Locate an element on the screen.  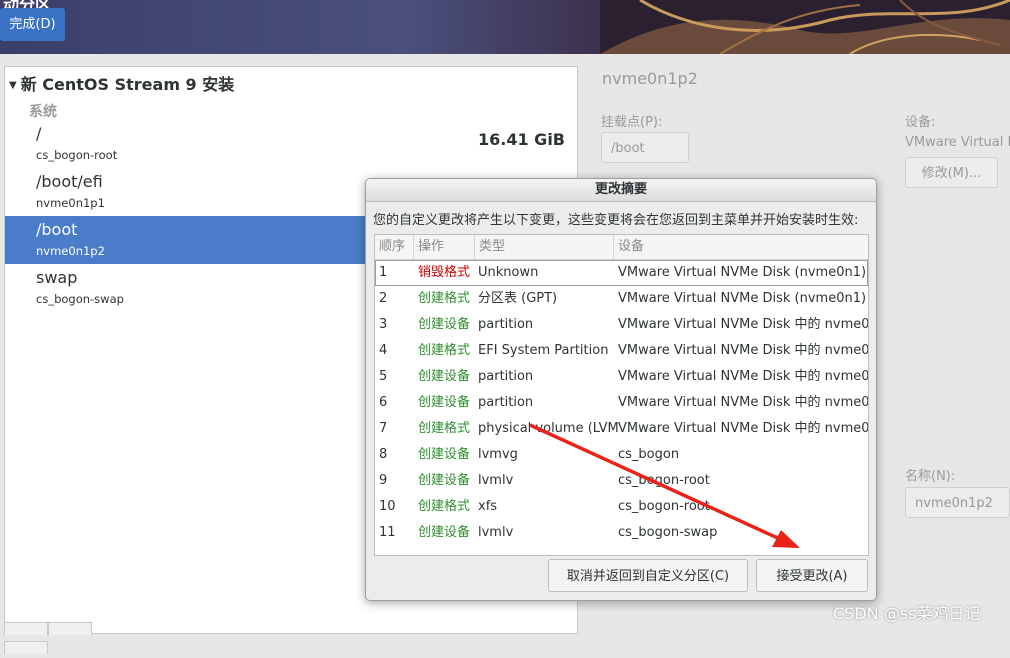
row-order-cell: 3 is located at coordinates (383, 324).